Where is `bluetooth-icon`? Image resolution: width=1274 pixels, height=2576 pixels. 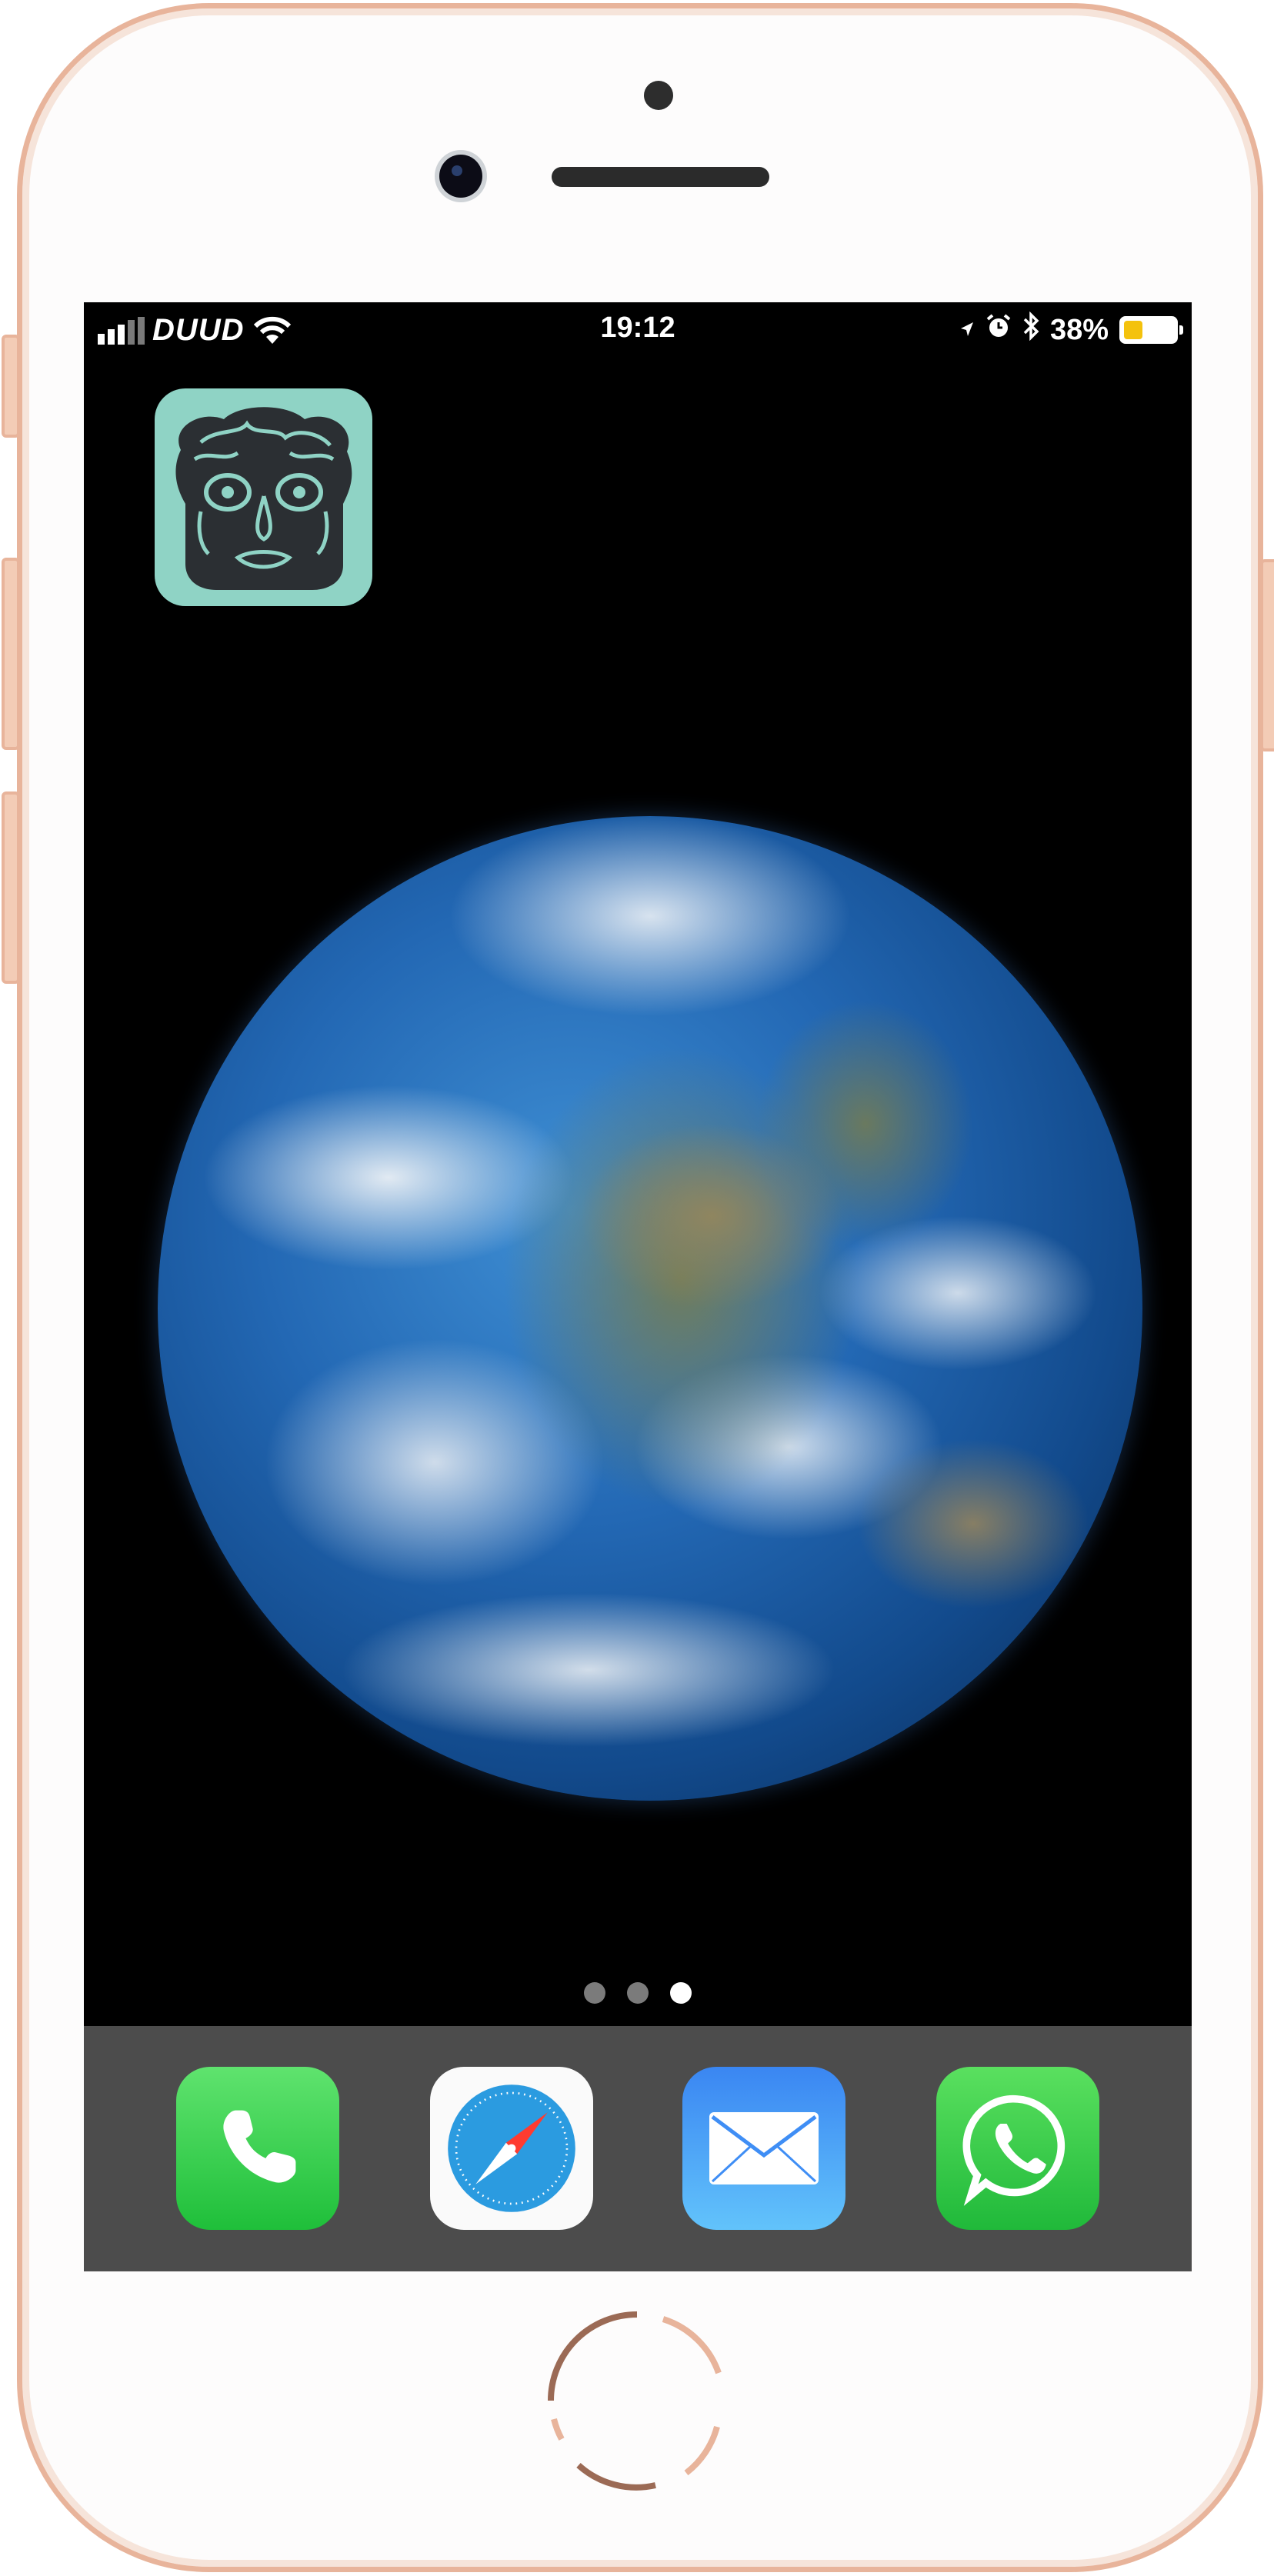
bluetooth-icon is located at coordinates (1030, 329).